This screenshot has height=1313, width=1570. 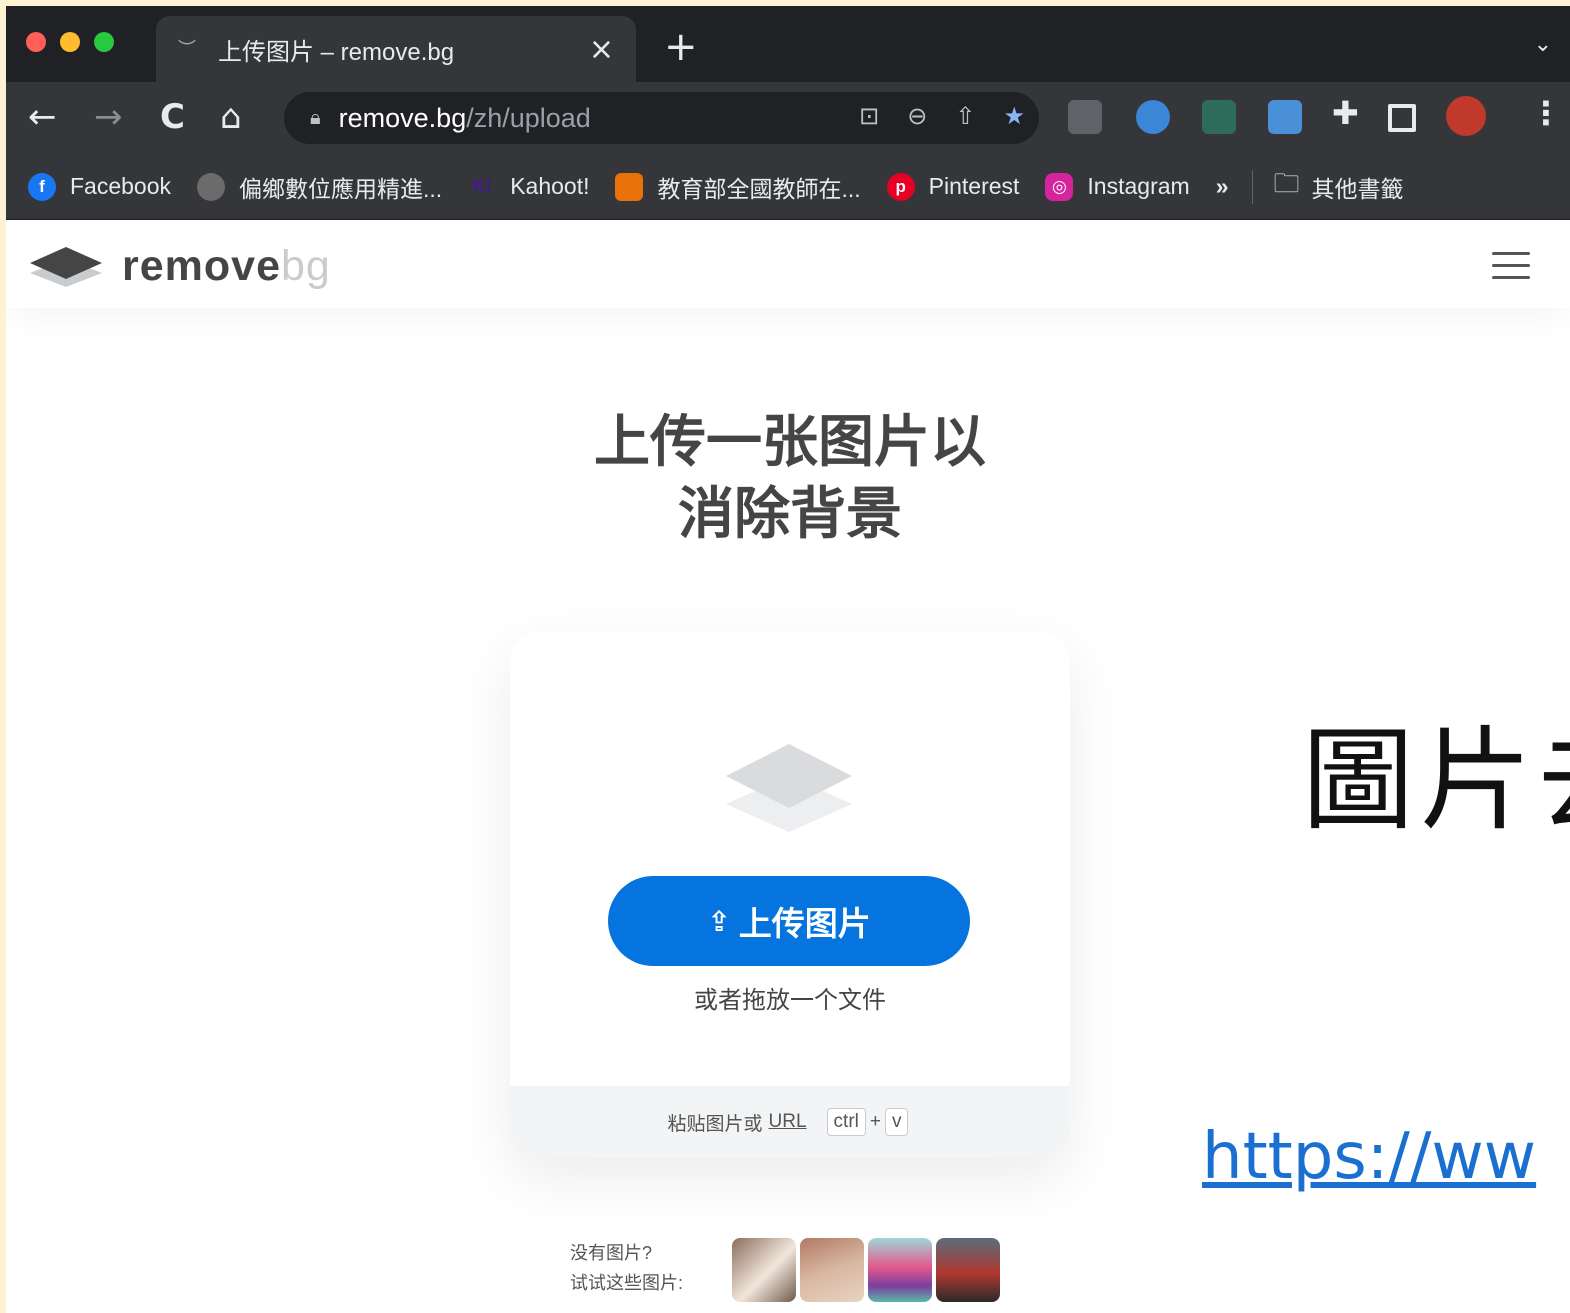 I want to click on address-host: remove.bg, so click(x=402, y=117).